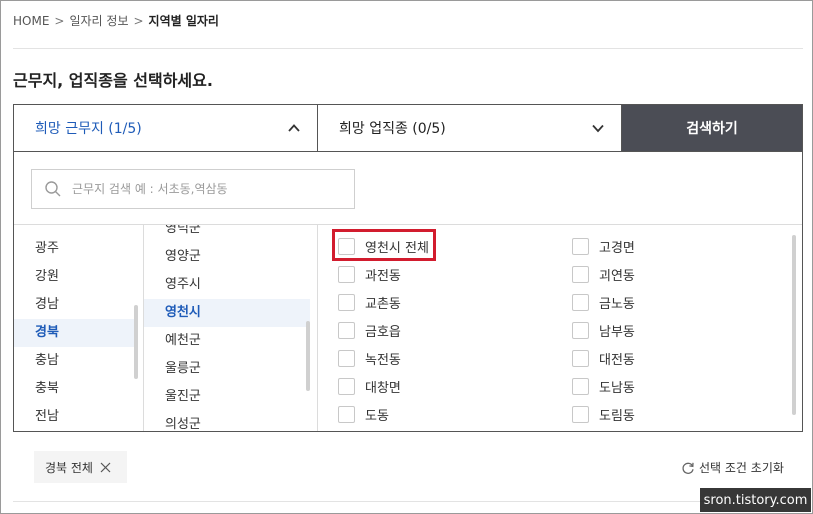 The image size is (813, 514). Describe the element at coordinates (227, 341) in the screenshot. I see `city-item: 예천군` at that location.